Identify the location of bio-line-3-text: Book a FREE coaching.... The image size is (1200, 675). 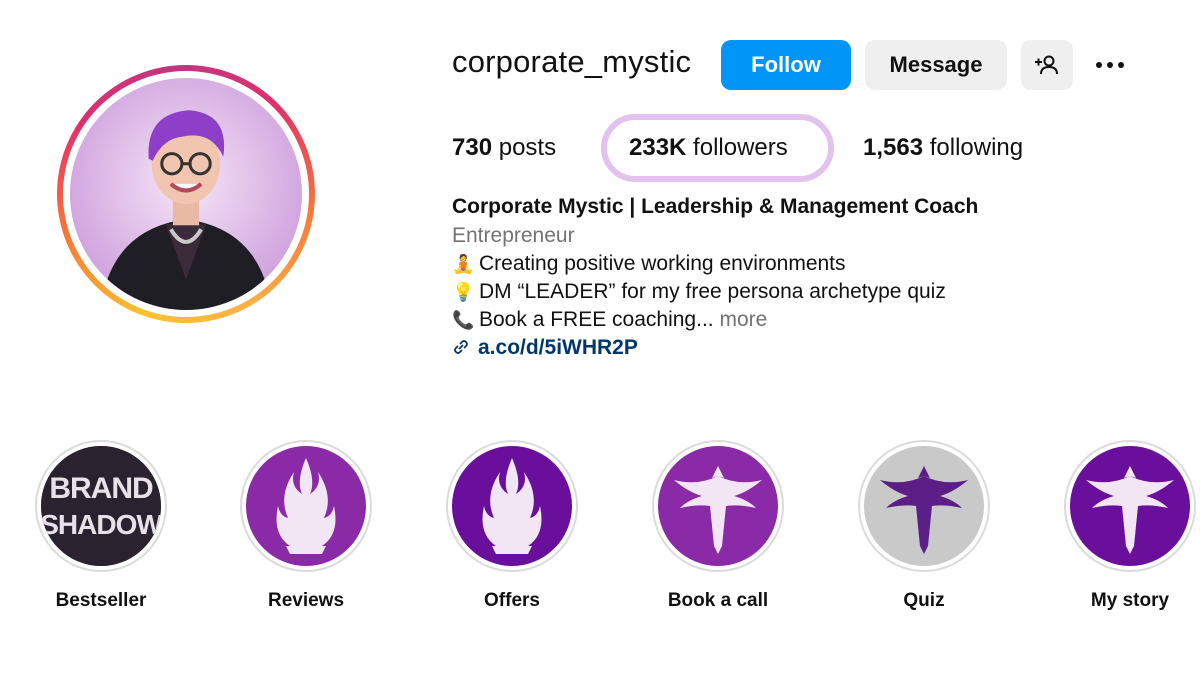
(596, 319).